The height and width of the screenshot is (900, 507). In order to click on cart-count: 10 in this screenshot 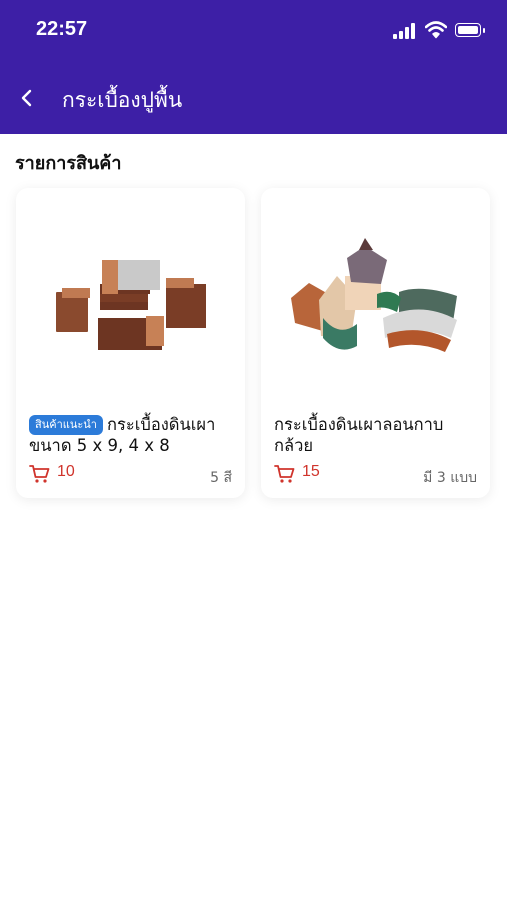, I will do `click(66, 471)`.